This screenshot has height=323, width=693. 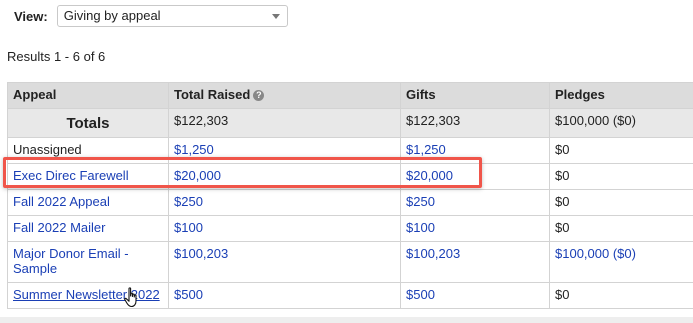 I want to click on scrollbar-track, so click(x=346, y=320).